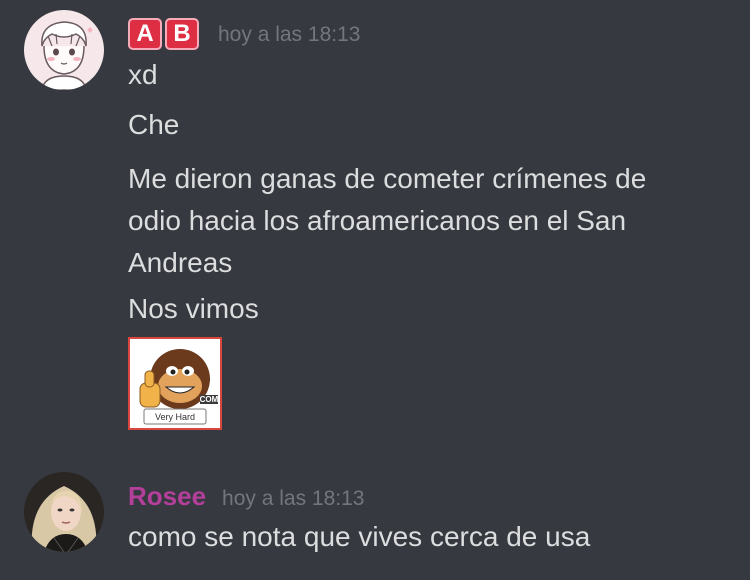 The image size is (750, 580). Describe the element at coordinates (175, 417) in the screenshot. I see `sticker-label: Very Hard` at that location.